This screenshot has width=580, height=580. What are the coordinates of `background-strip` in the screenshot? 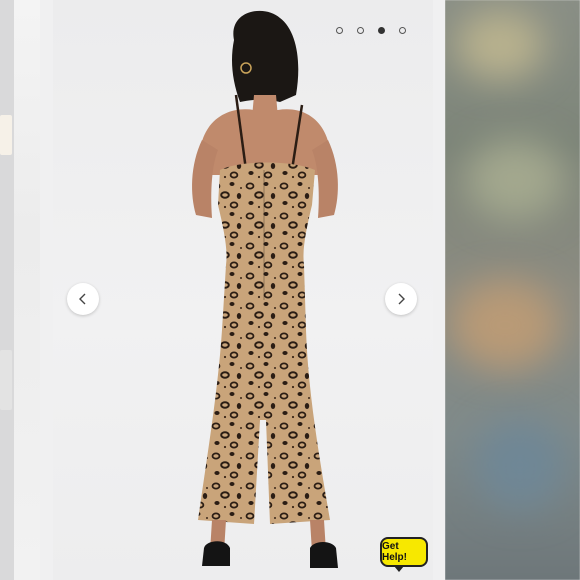 It's located at (7, 290).